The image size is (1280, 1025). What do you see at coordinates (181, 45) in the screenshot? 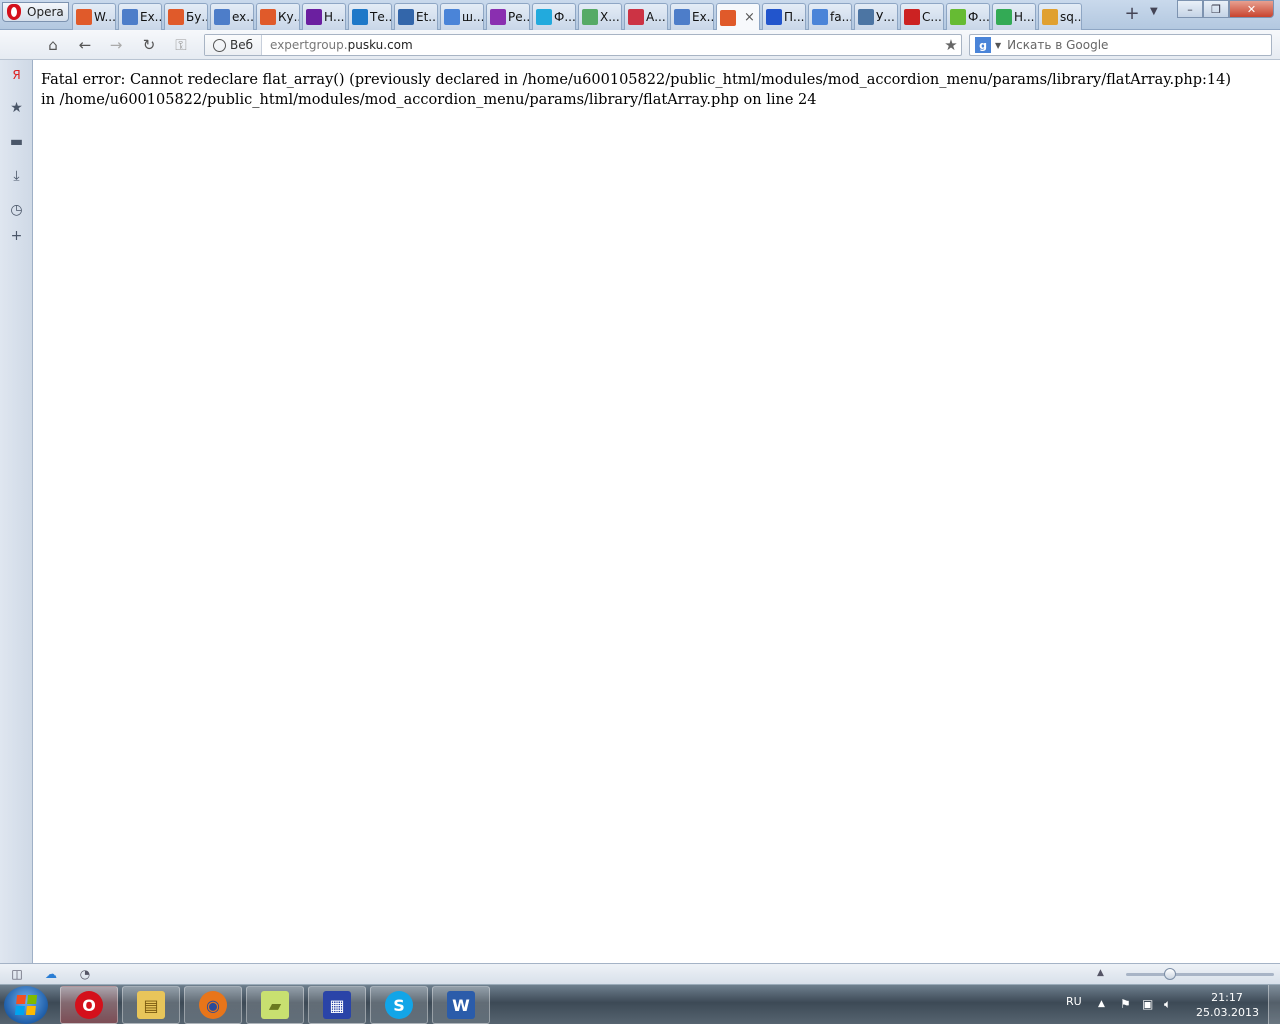
I see `wand-key-icon: ⚿` at bounding box center [181, 45].